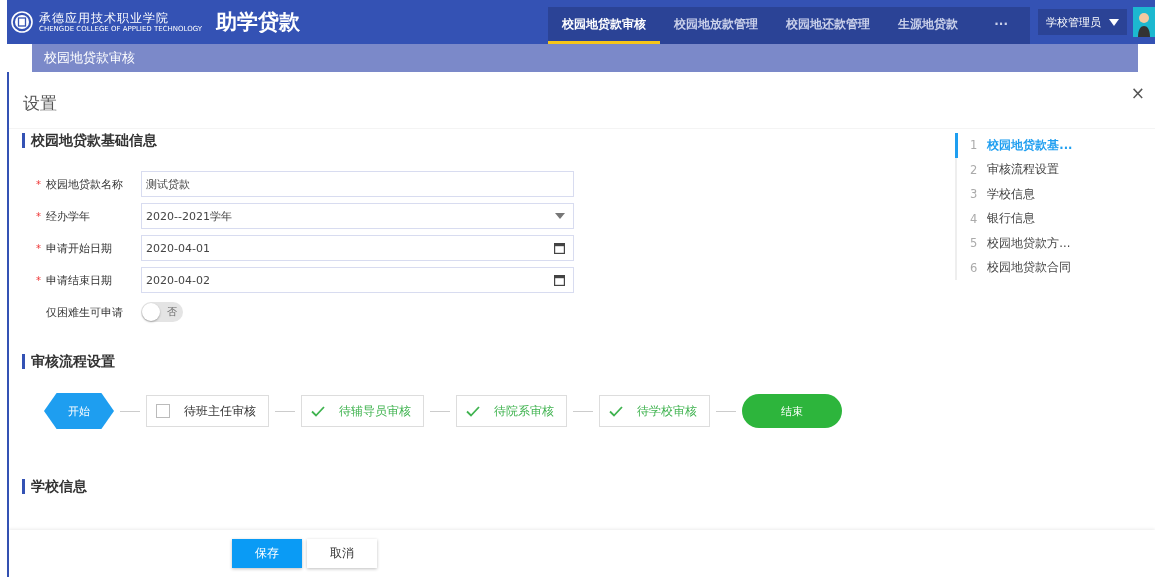 This screenshot has height=577, width=1155. Describe the element at coordinates (342, 553) in the screenshot. I see `cancel-button: 取消` at that location.